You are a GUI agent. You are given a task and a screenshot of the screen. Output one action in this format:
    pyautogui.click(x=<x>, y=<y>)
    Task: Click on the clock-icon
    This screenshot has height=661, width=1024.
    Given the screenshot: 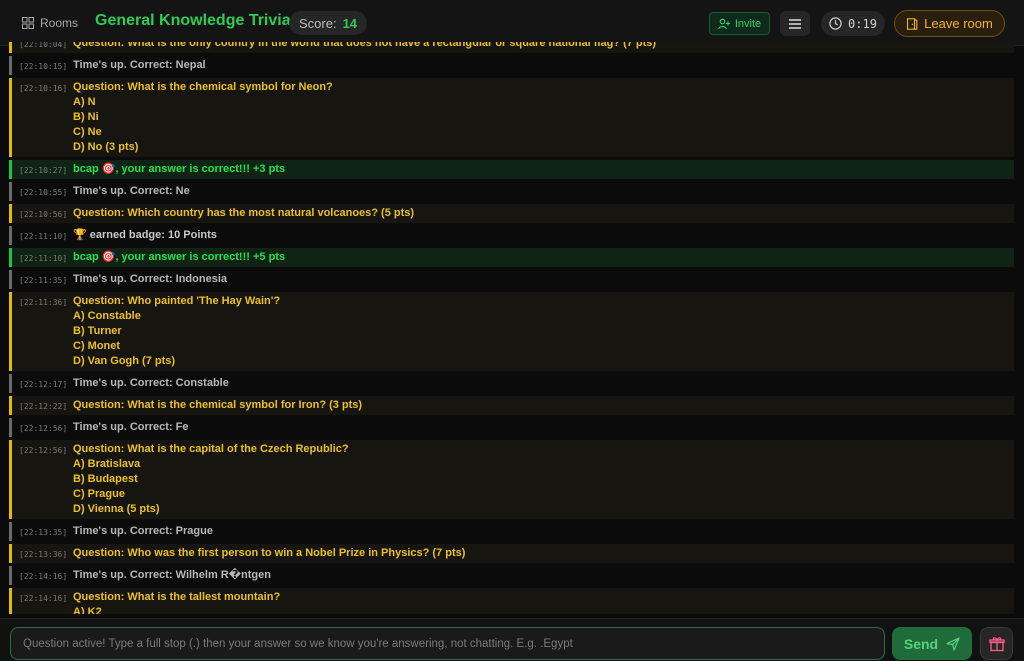 What is the action you would take?
    pyautogui.click(x=835, y=23)
    